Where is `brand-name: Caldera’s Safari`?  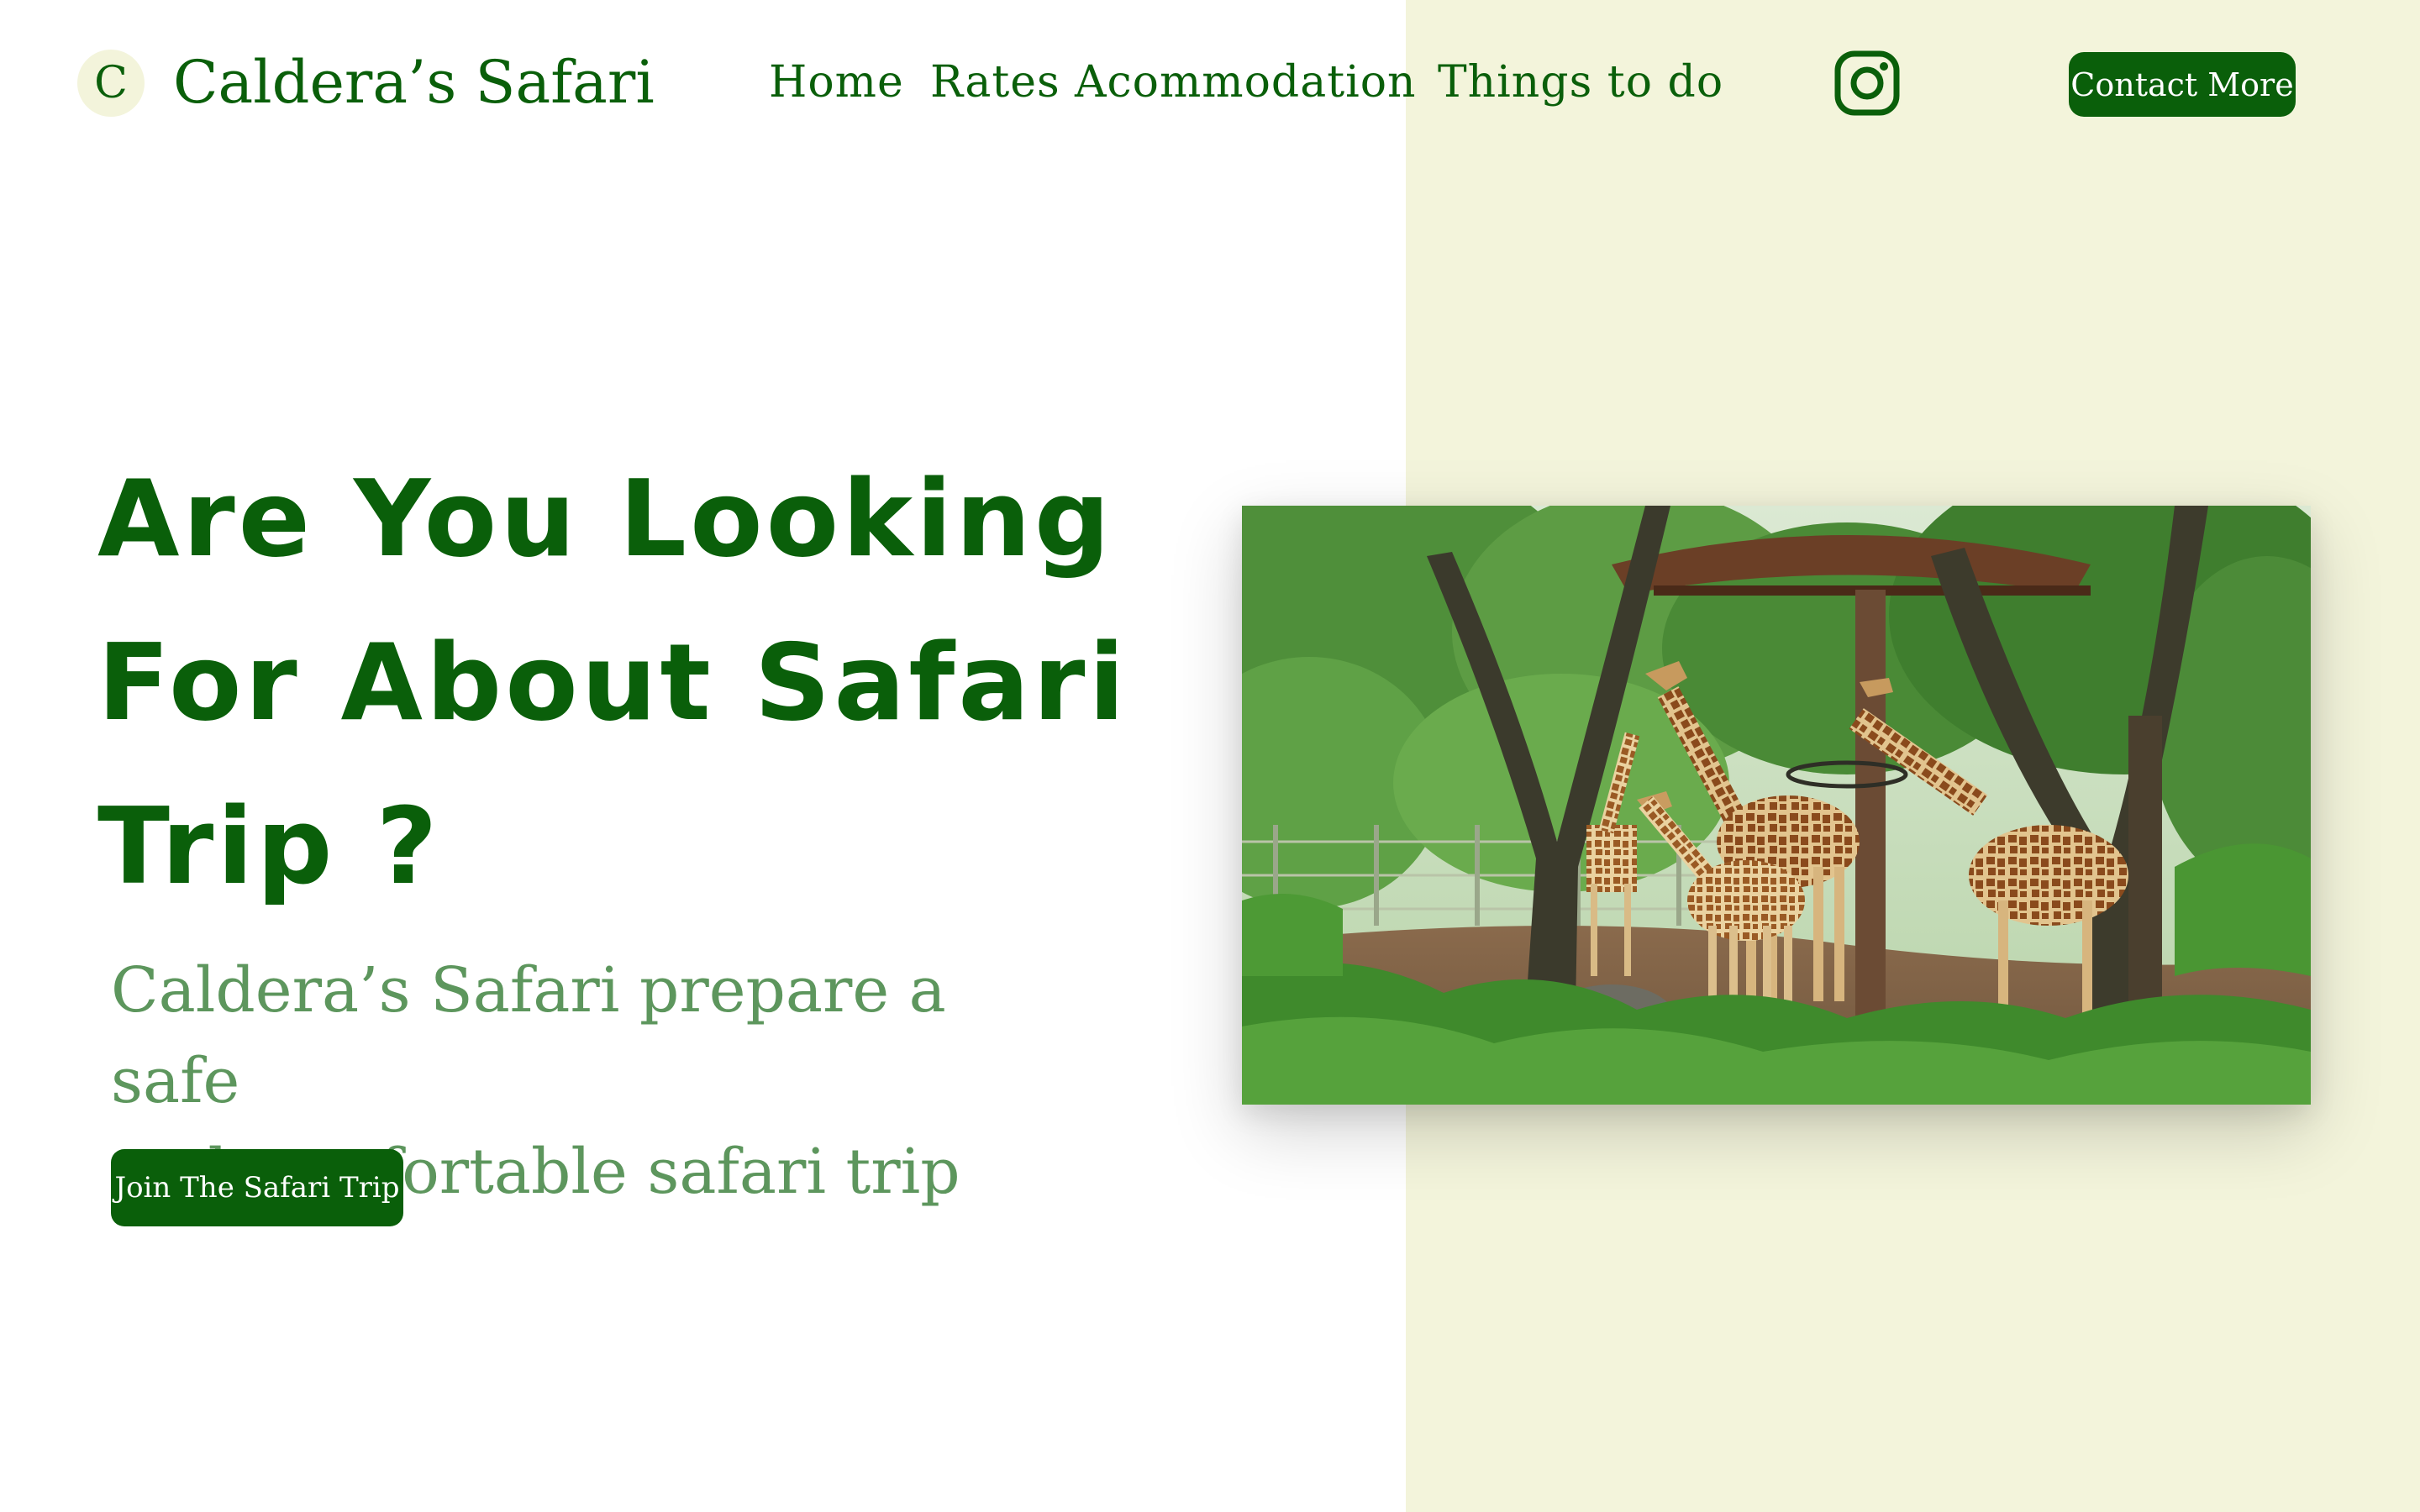 brand-name: Caldera’s Safari is located at coordinates (414, 82).